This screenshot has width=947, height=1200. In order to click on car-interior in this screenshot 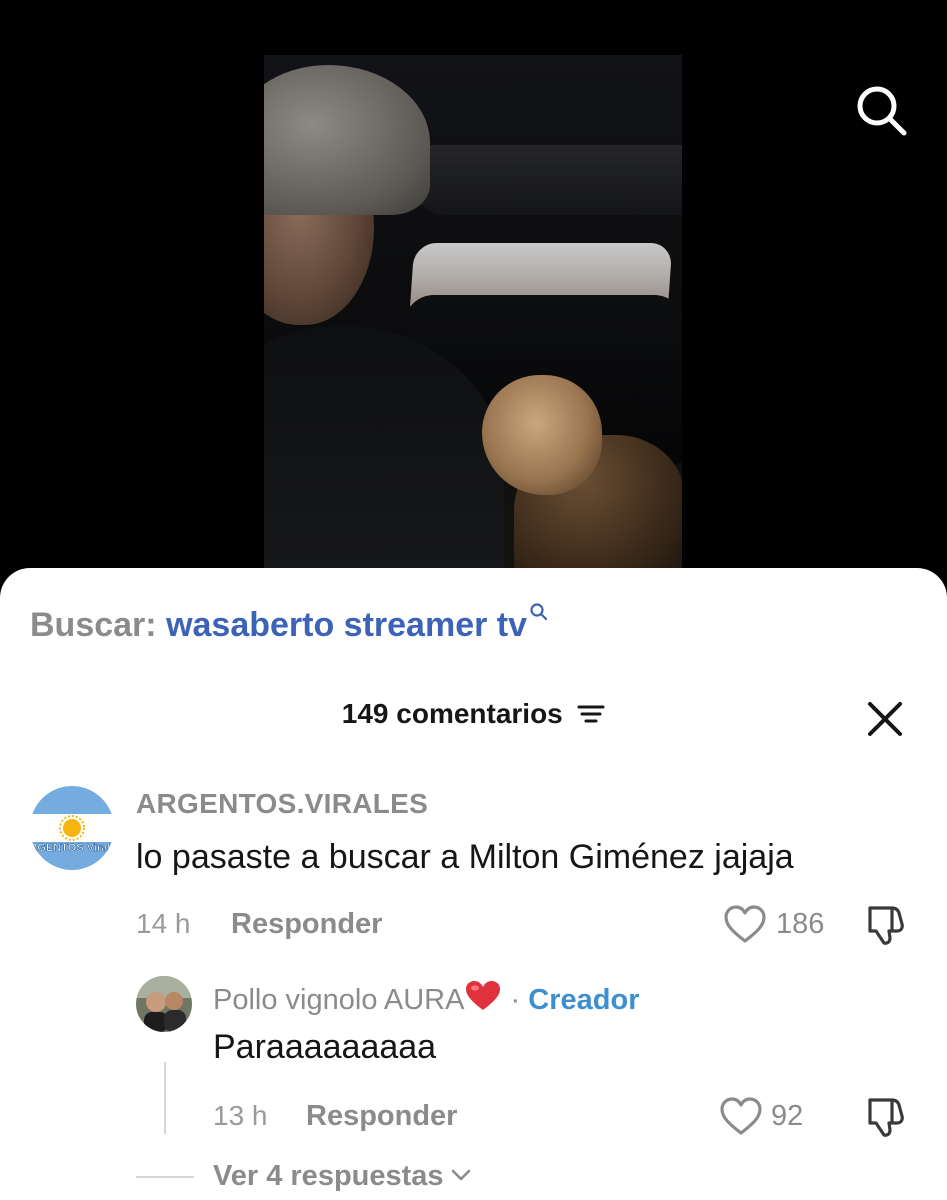, I will do `click(548, 180)`.